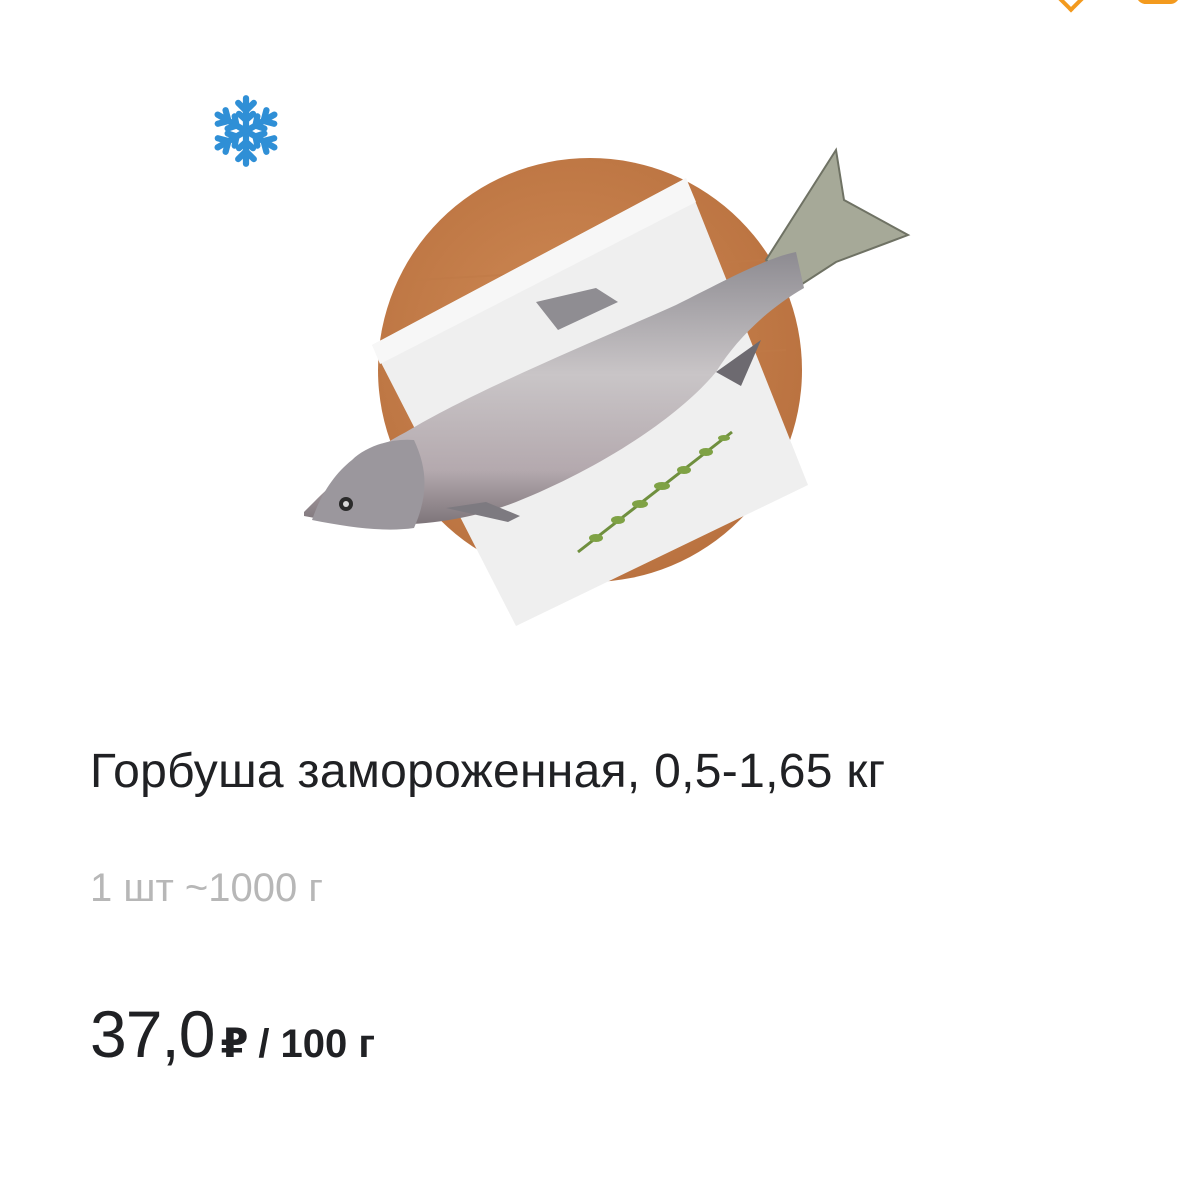 Image resolution: width=1200 pixels, height=1200 pixels. What do you see at coordinates (488, 771) in the screenshot?
I see `product-title: Горбуша замороженная, 0,5-1,65 кг` at bounding box center [488, 771].